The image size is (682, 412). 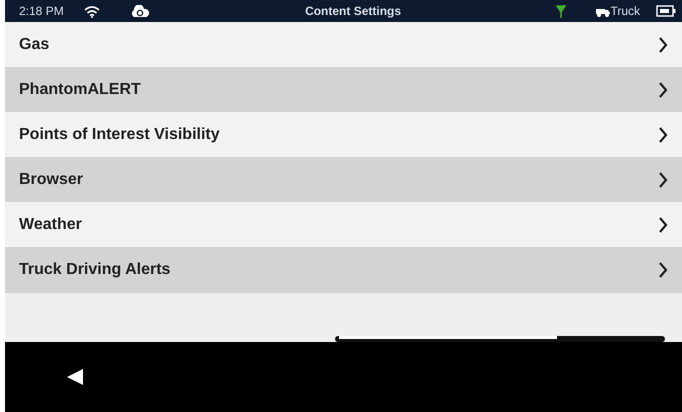 What do you see at coordinates (625, 11) in the screenshot?
I see `profile-text: Truck` at bounding box center [625, 11].